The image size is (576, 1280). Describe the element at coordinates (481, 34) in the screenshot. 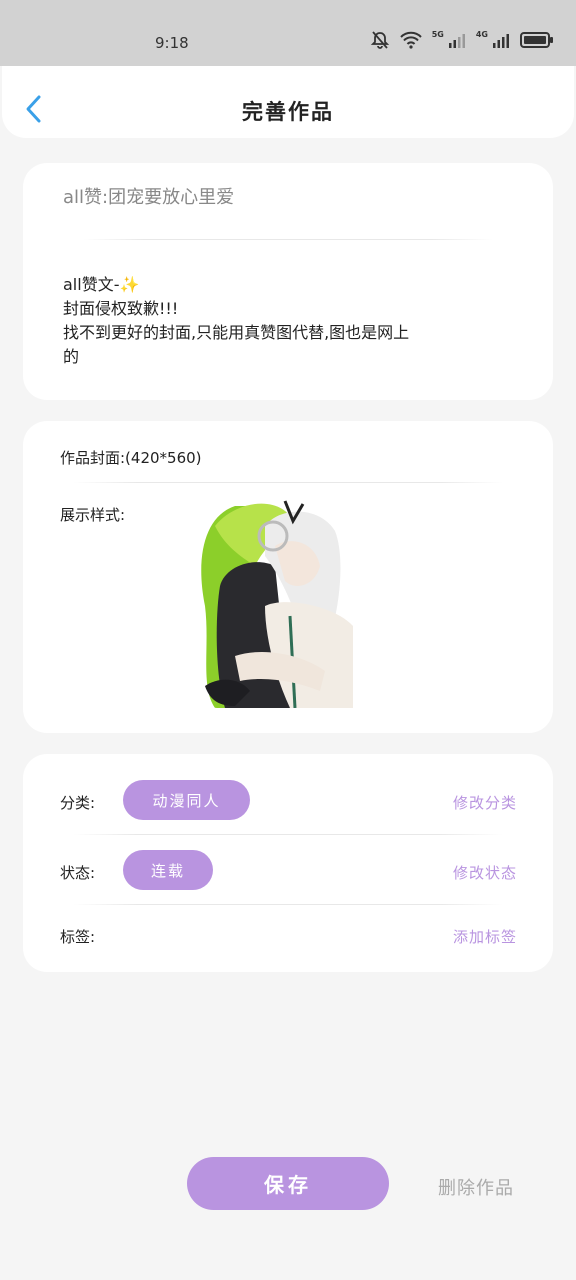

I see `network-4g-label: 4G` at that location.